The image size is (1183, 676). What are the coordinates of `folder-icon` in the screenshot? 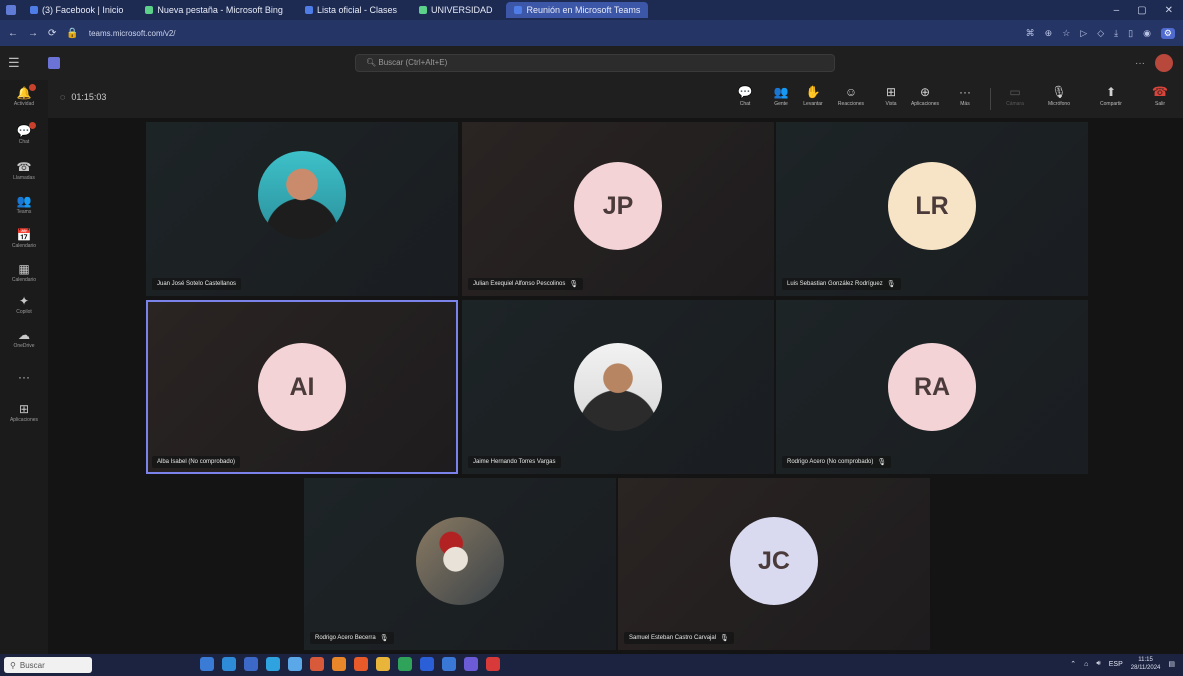 It's located at (383, 664).